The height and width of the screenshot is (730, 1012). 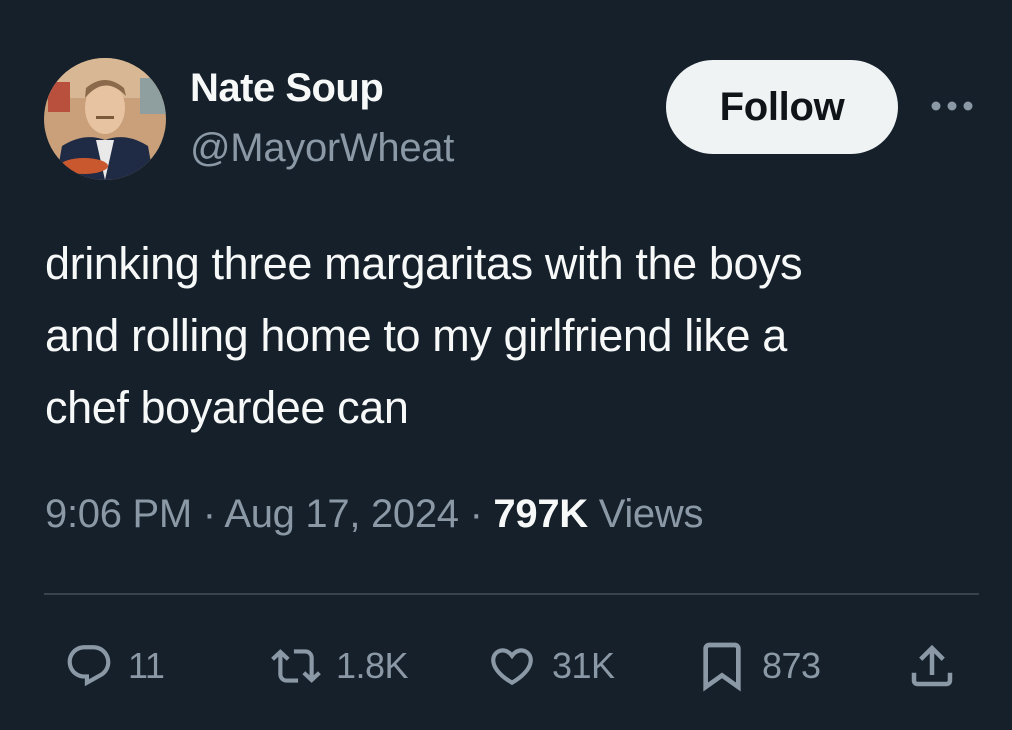 I want to click on more-icon, so click(x=952, y=106).